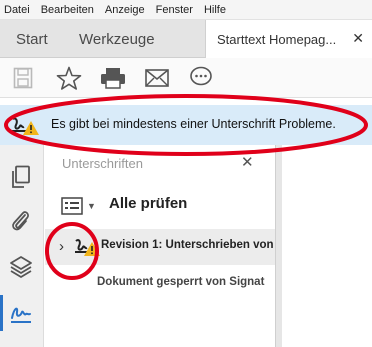  I want to click on tab-close-icon: ✕, so click(358, 38).